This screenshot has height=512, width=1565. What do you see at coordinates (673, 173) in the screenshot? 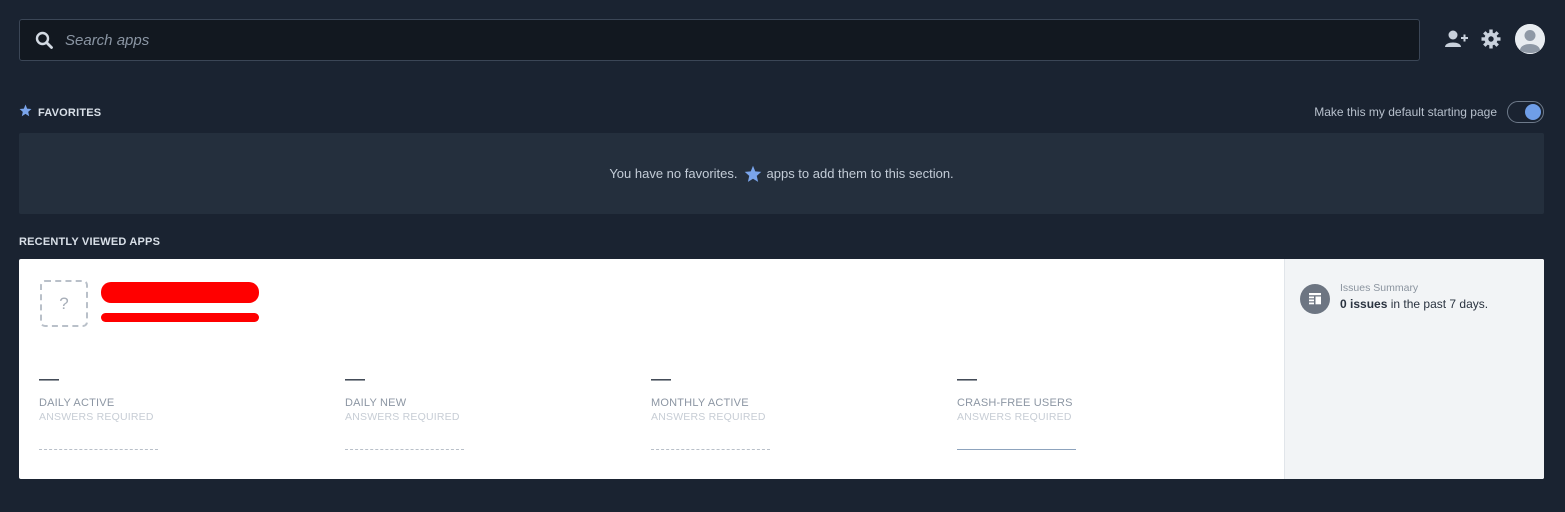
I see `favorites-empty-text: You have no favorites.` at bounding box center [673, 173].